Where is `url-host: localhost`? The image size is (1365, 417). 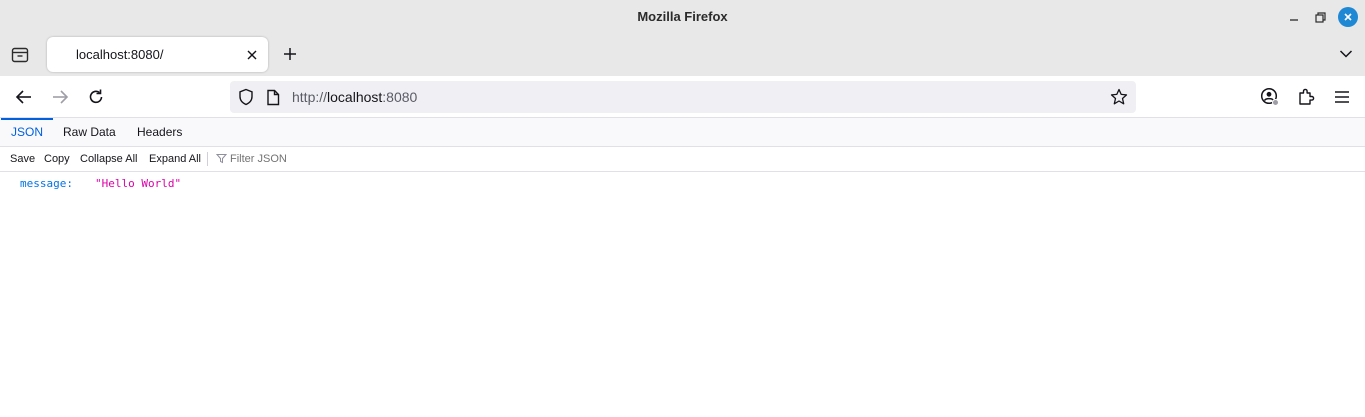 url-host: localhost is located at coordinates (355, 97).